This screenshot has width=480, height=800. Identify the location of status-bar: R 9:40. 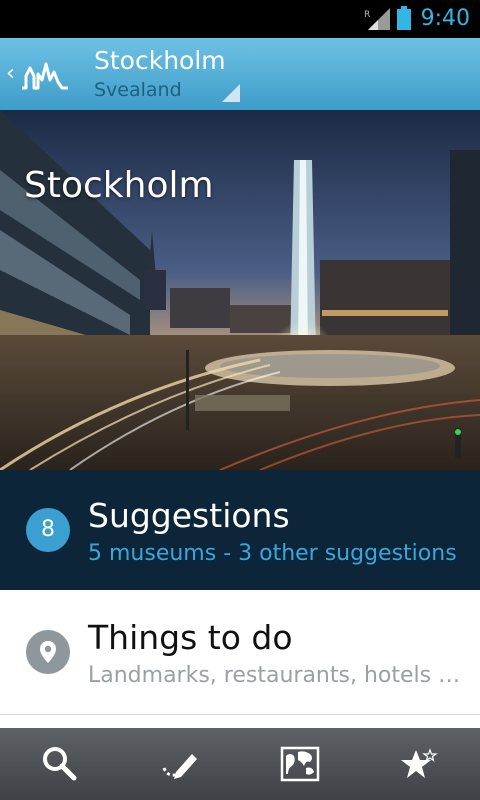
(240, 19).